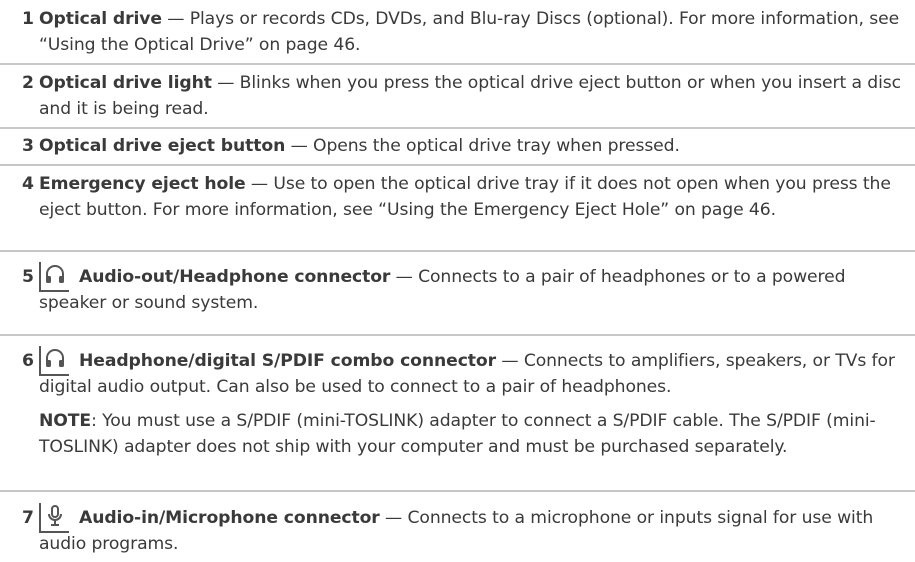 The width and height of the screenshot is (915, 562). Describe the element at coordinates (28, 277) in the screenshot. I see `item-number: 5` at that location.